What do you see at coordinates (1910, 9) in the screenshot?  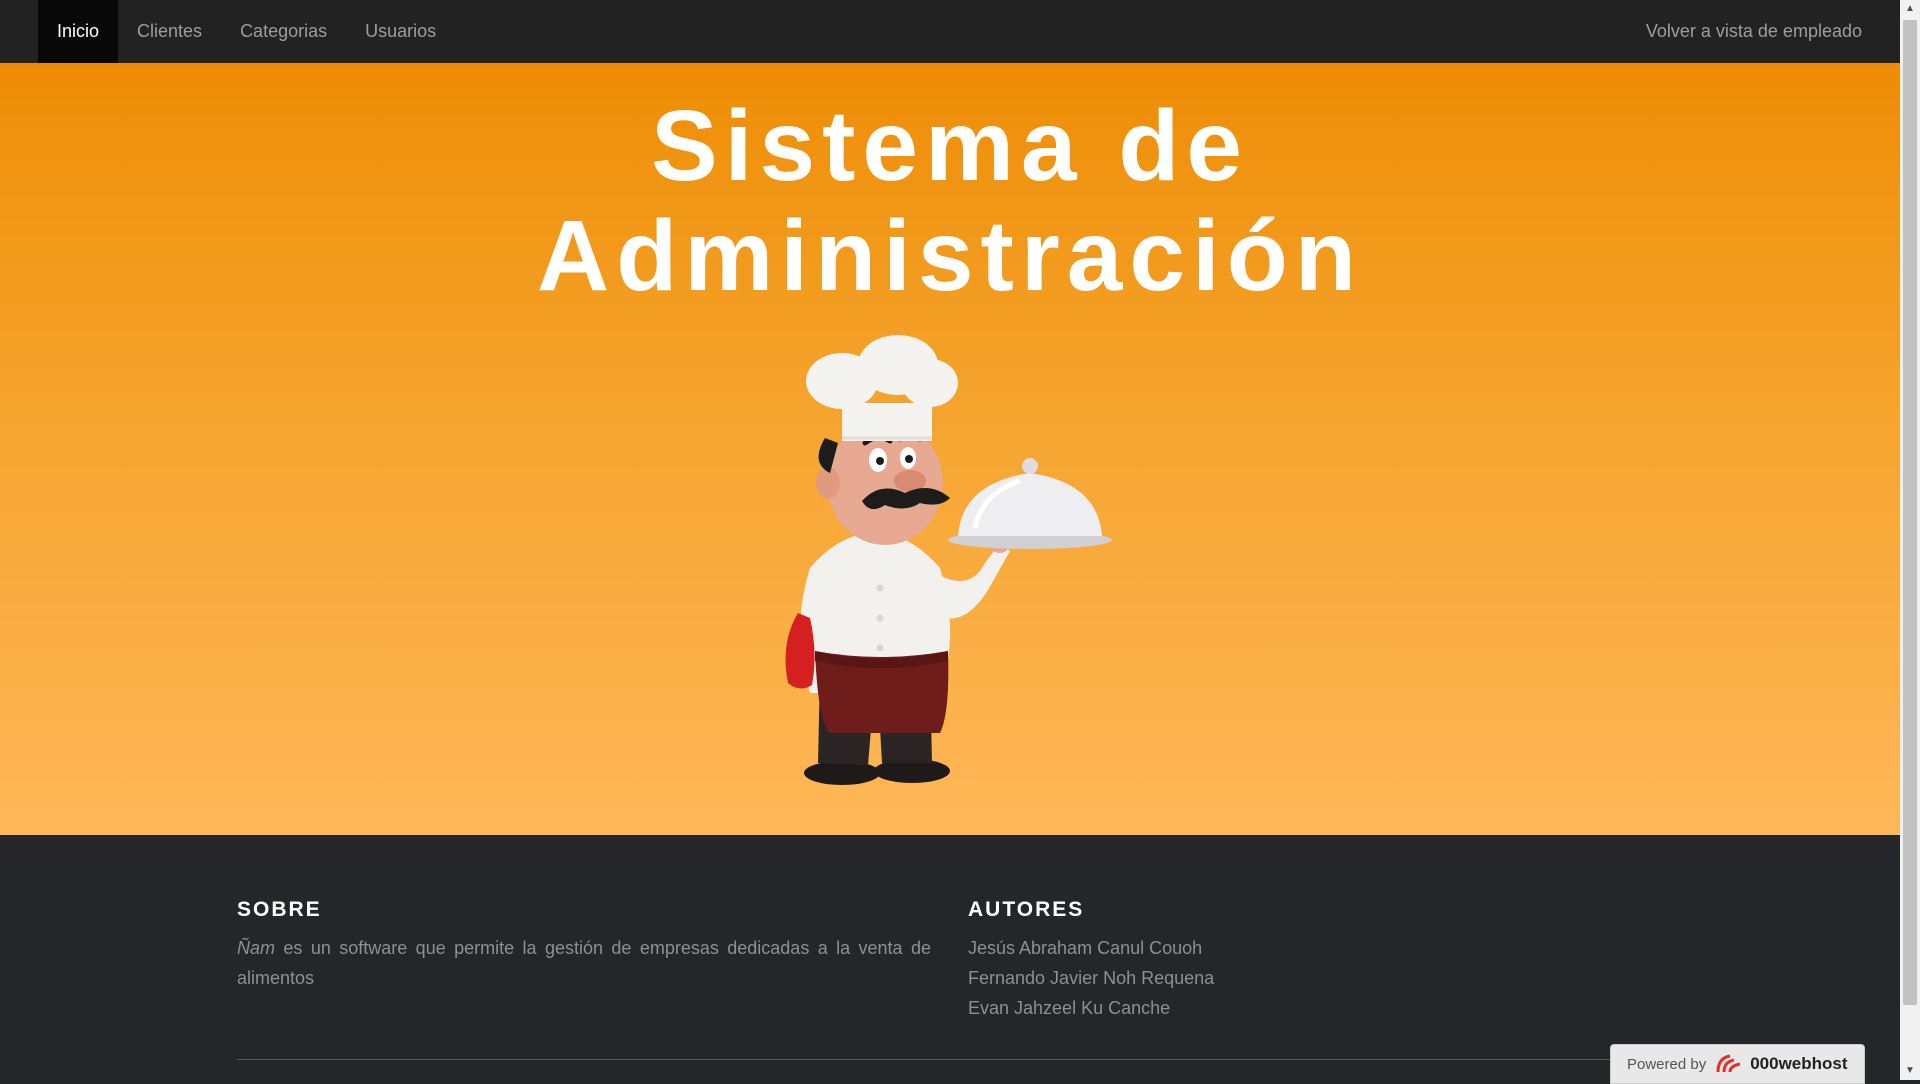 I see `scroll-up-arrow-icon: ▲` at bounding box center [1910, 9].